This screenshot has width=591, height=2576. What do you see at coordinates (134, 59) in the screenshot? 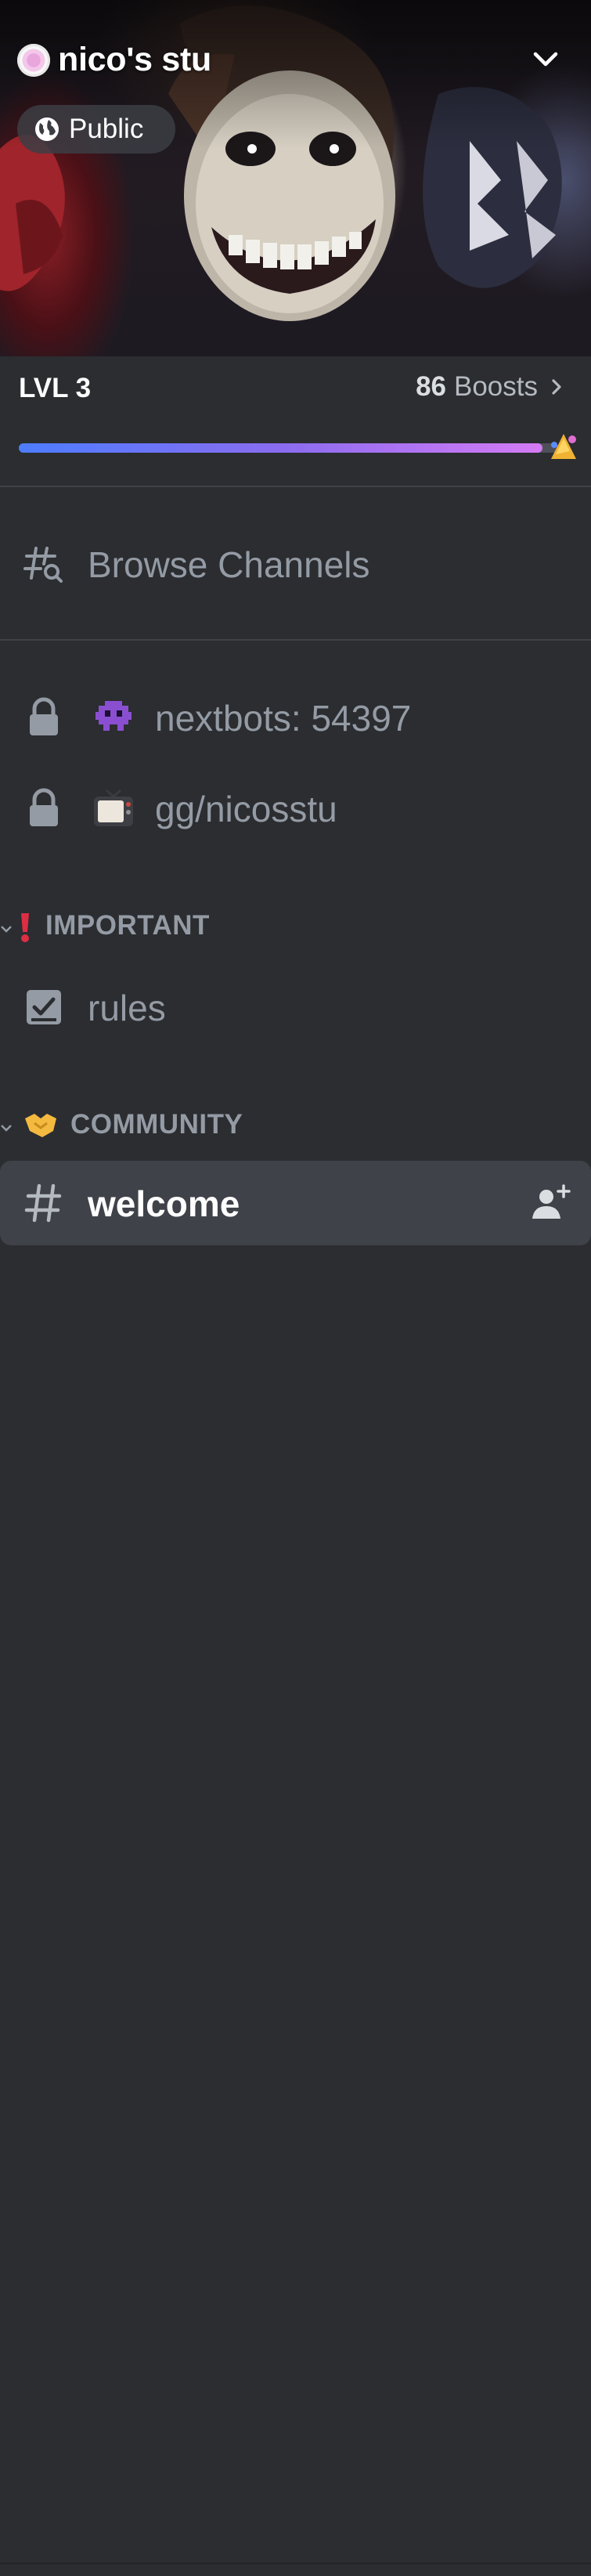
I see `server-name: nico's stu` at bounding box center [134, 59].